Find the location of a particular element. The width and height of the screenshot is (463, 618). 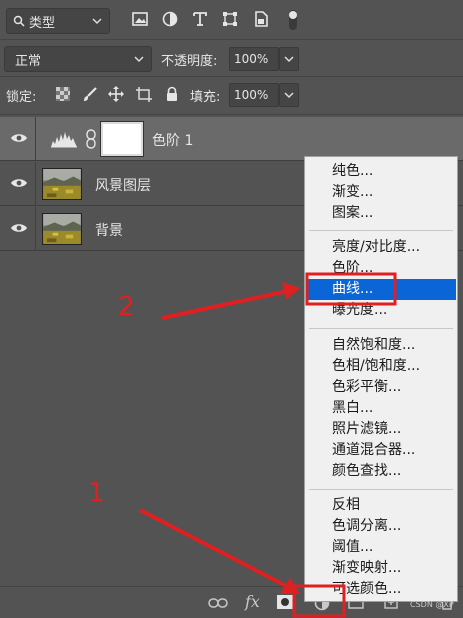

layer-filter-bar: 类型 is located at coordinates (231, 19).